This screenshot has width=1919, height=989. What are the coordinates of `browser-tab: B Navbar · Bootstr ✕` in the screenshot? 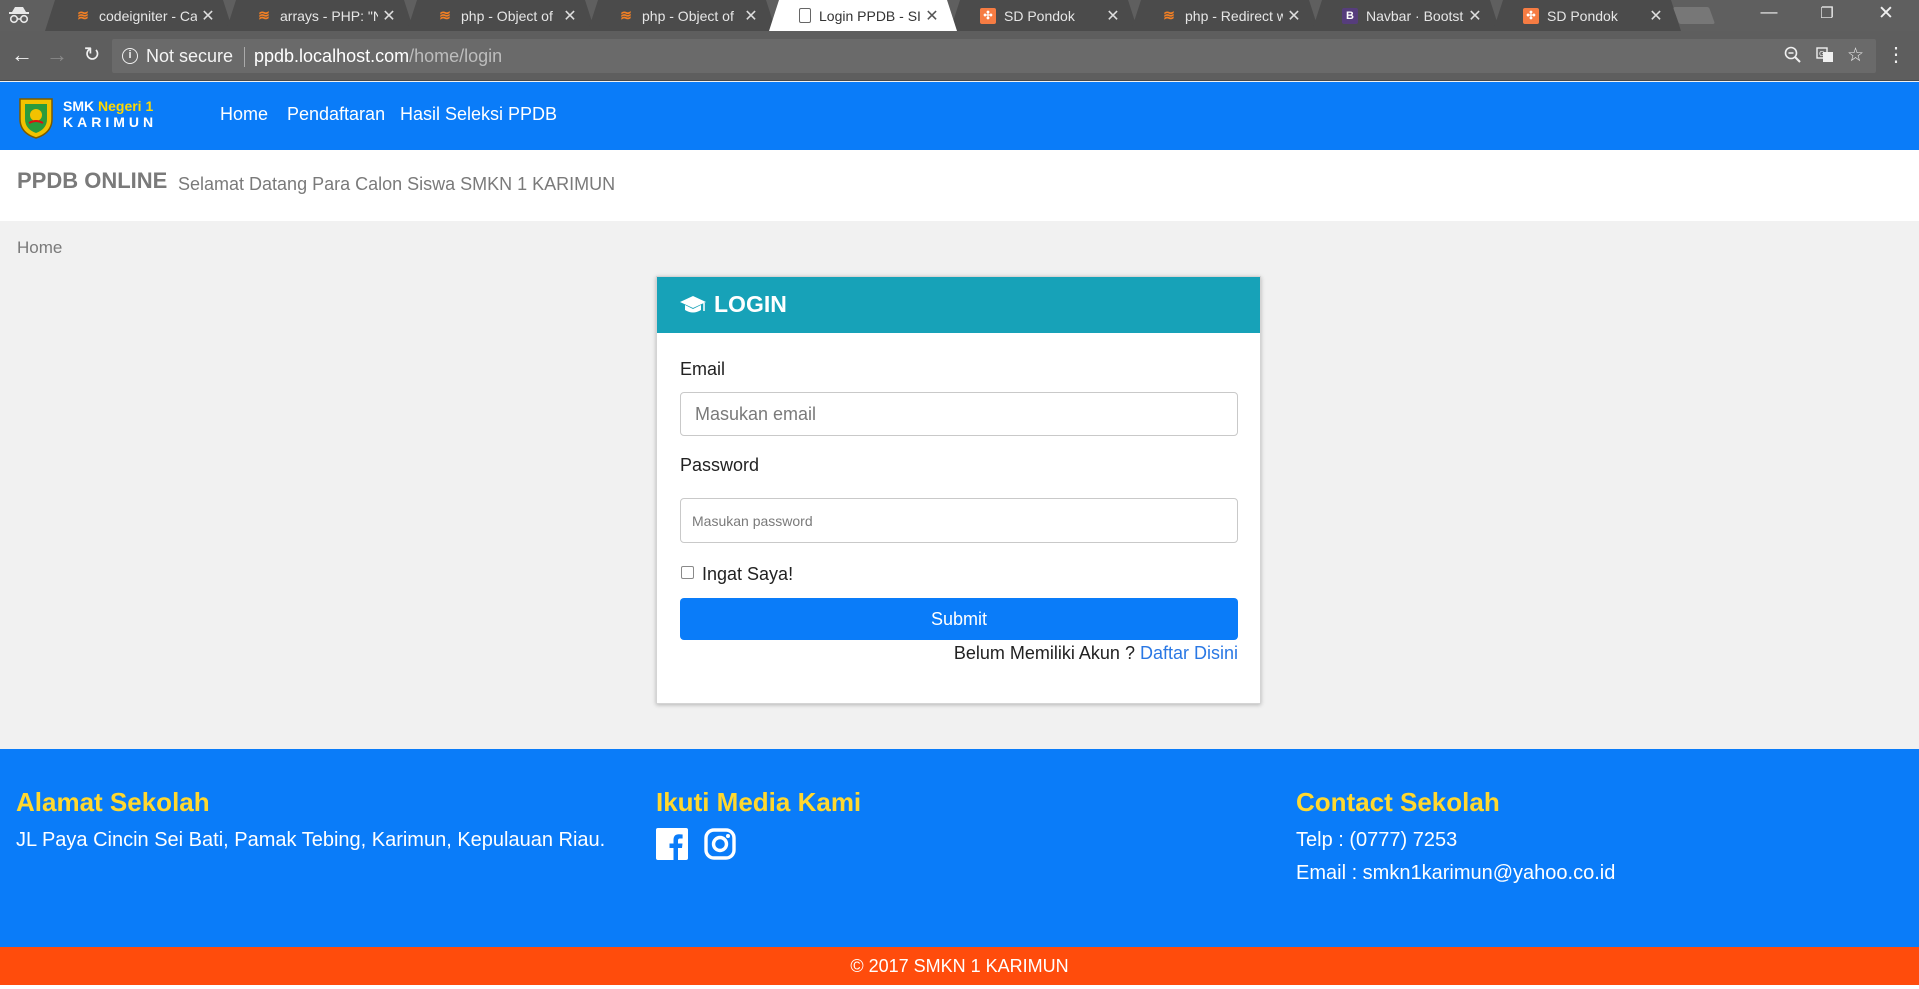 It's located at (1406, 15).